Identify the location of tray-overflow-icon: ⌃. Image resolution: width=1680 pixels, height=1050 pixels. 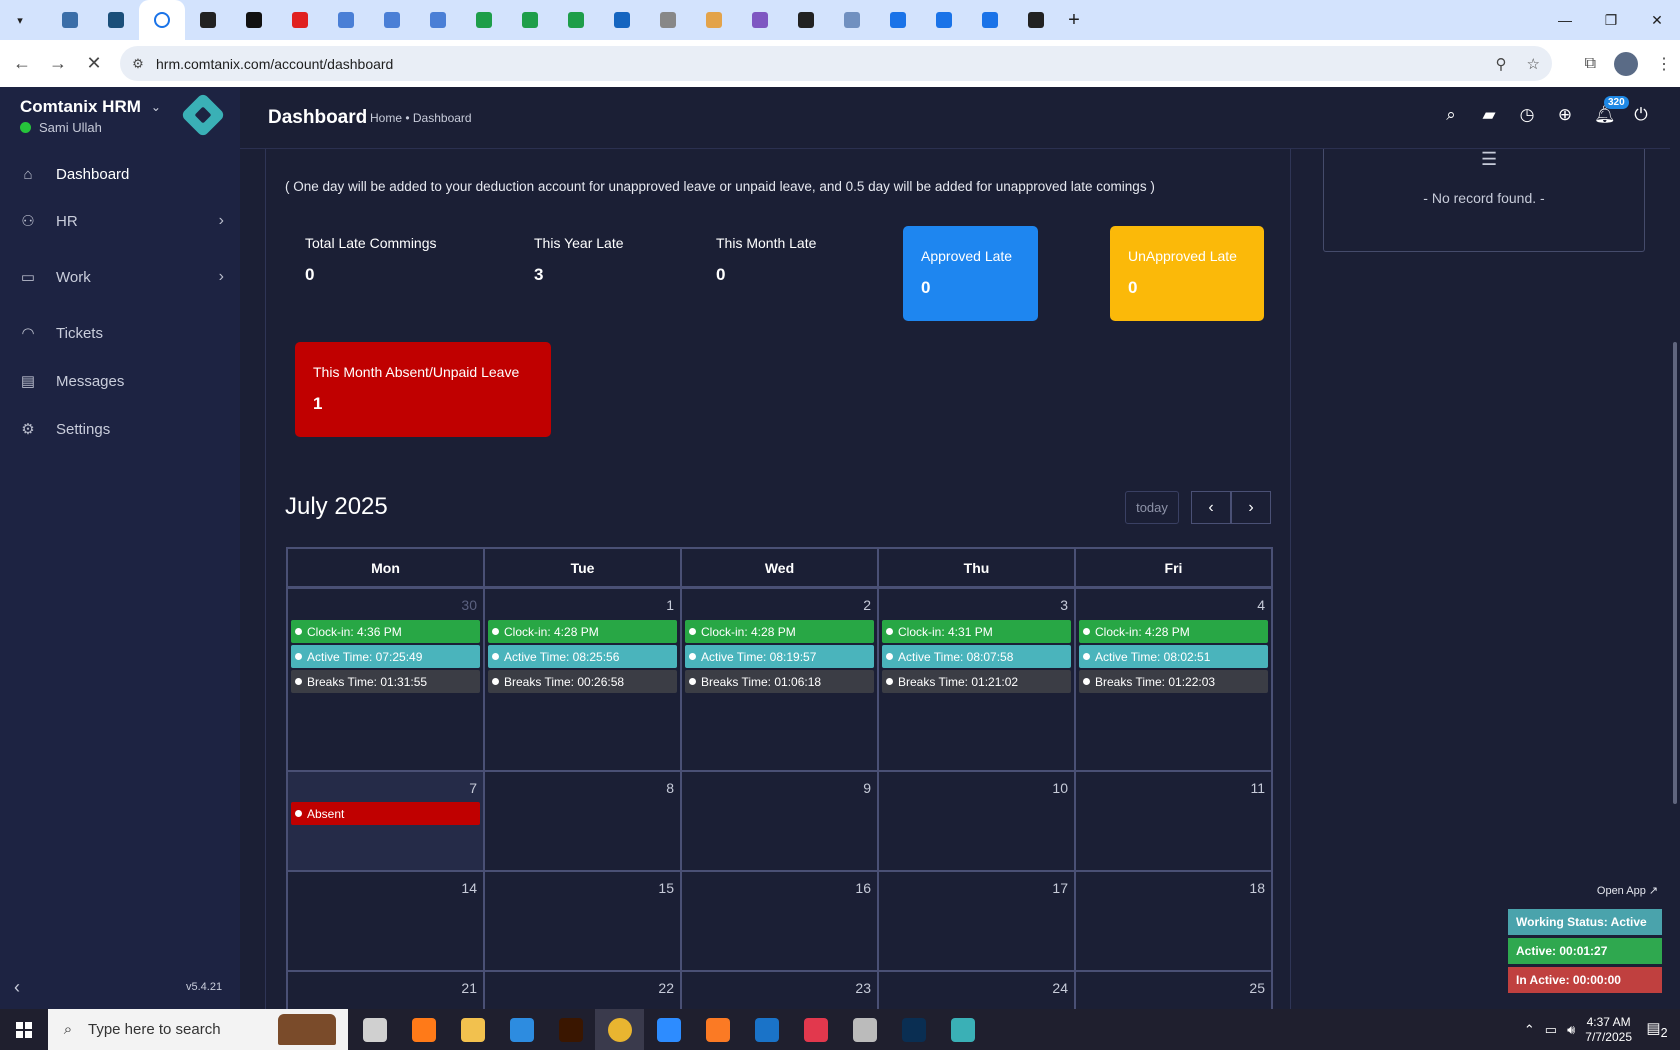
(1529, 1030).